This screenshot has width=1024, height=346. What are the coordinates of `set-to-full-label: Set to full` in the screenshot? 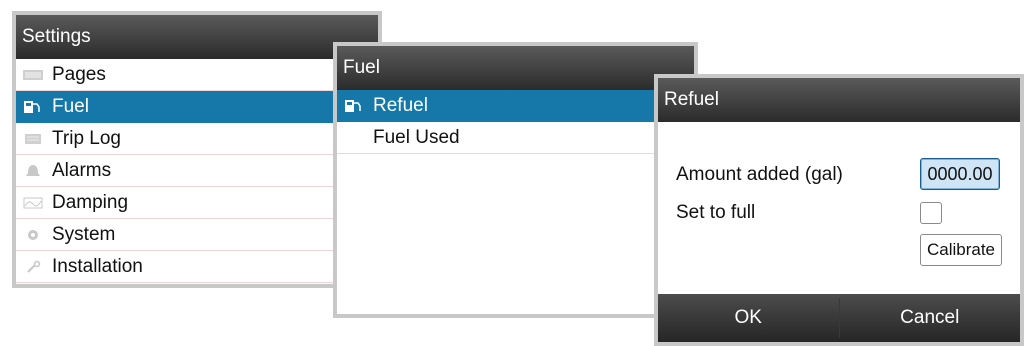 It's located at (716, 212).